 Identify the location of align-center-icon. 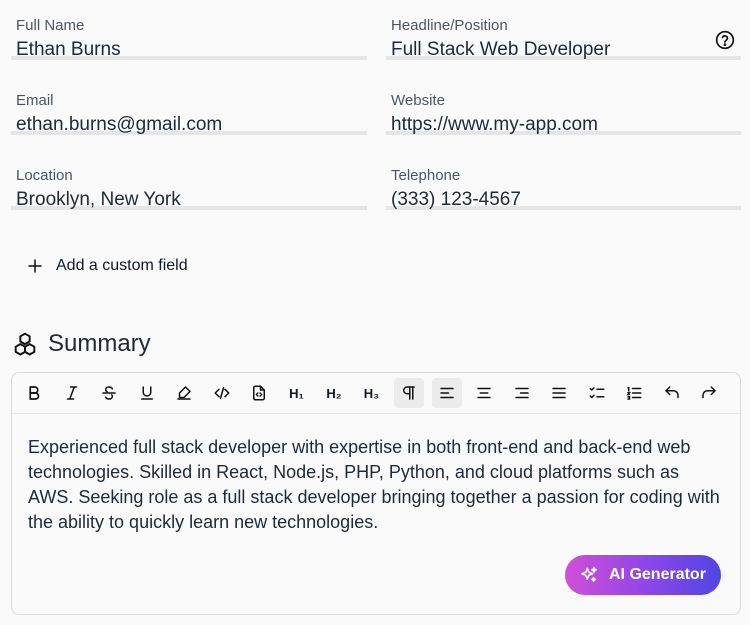
(484, 393).